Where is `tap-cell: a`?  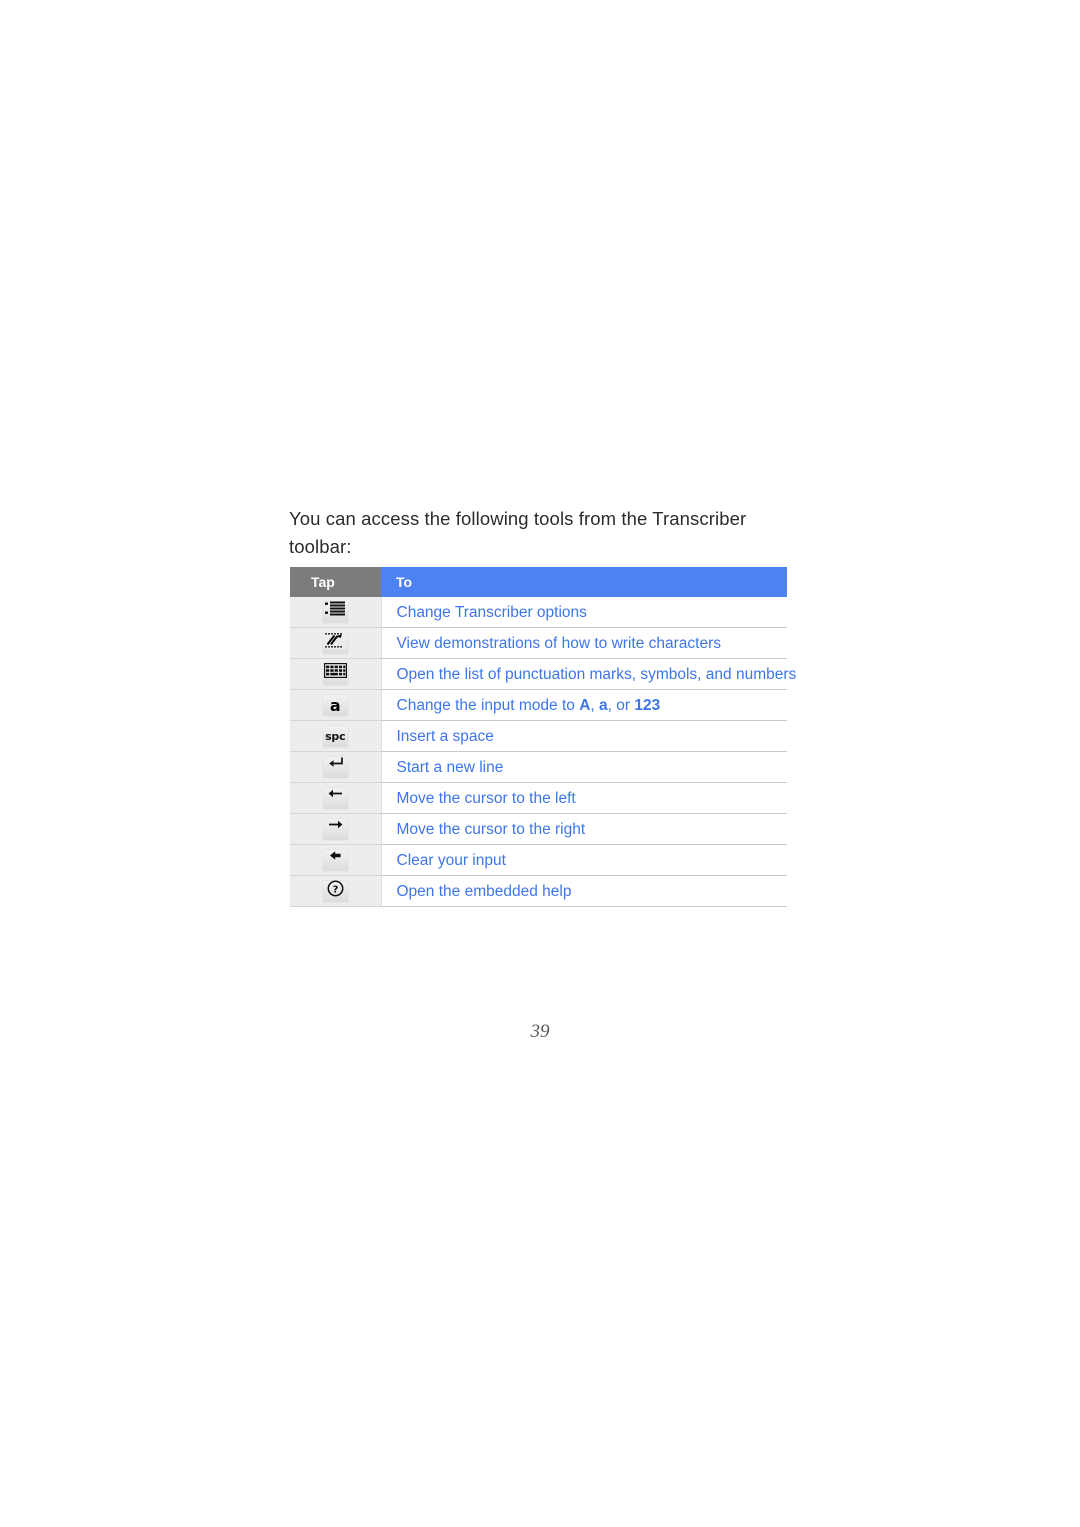 tap-cell: a is located at coordinates (336, 705).